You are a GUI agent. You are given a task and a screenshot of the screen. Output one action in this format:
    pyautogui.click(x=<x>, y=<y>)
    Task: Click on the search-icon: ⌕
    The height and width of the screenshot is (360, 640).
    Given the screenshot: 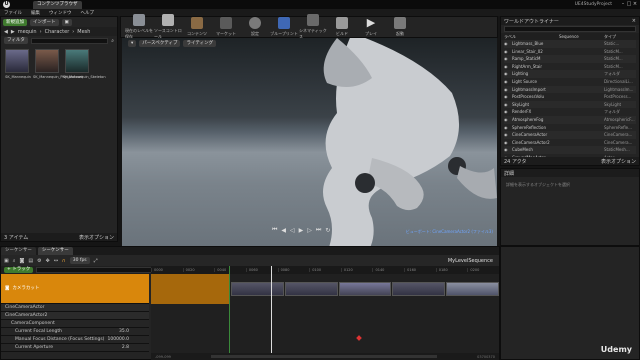 What is the action you would take?
    pyautogui.click(x=14, y=261)
    